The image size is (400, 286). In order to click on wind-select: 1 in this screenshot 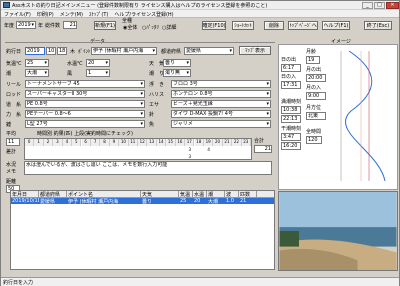, I will do `click(98, 73)`.